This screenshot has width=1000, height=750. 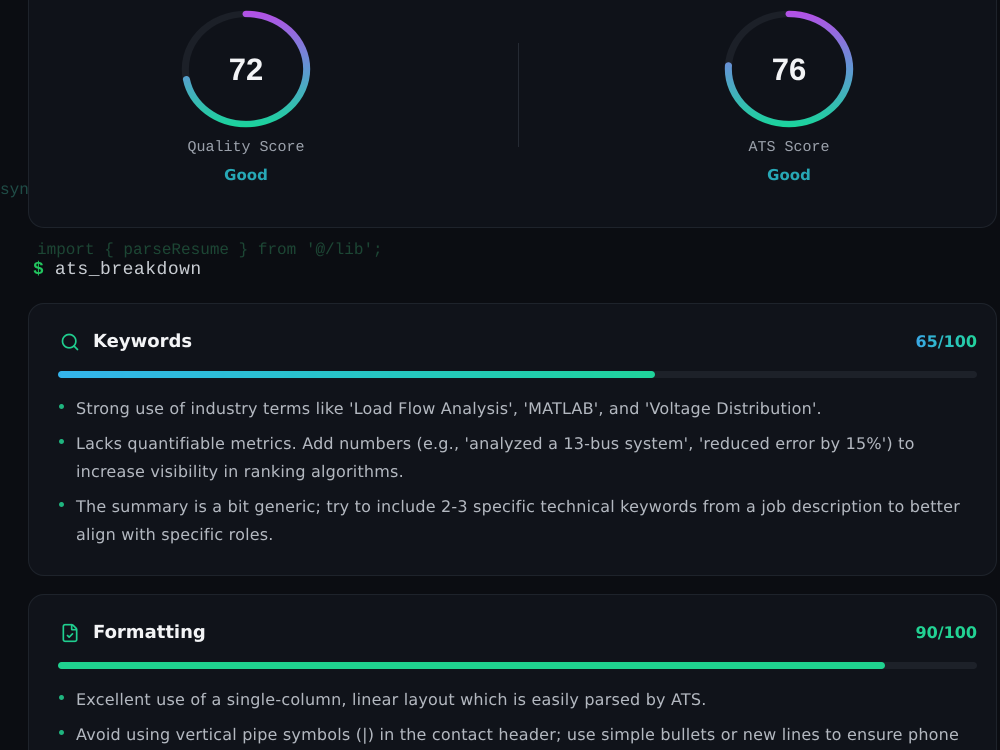 I want to click on feedback-text: Lacks quantifiable metrics. Add numbers (e.g., 'analyzed a 13-bus system', 'reduced error by 15%') to increase visibility in ranking algorithms., so click(x=496, y=458).